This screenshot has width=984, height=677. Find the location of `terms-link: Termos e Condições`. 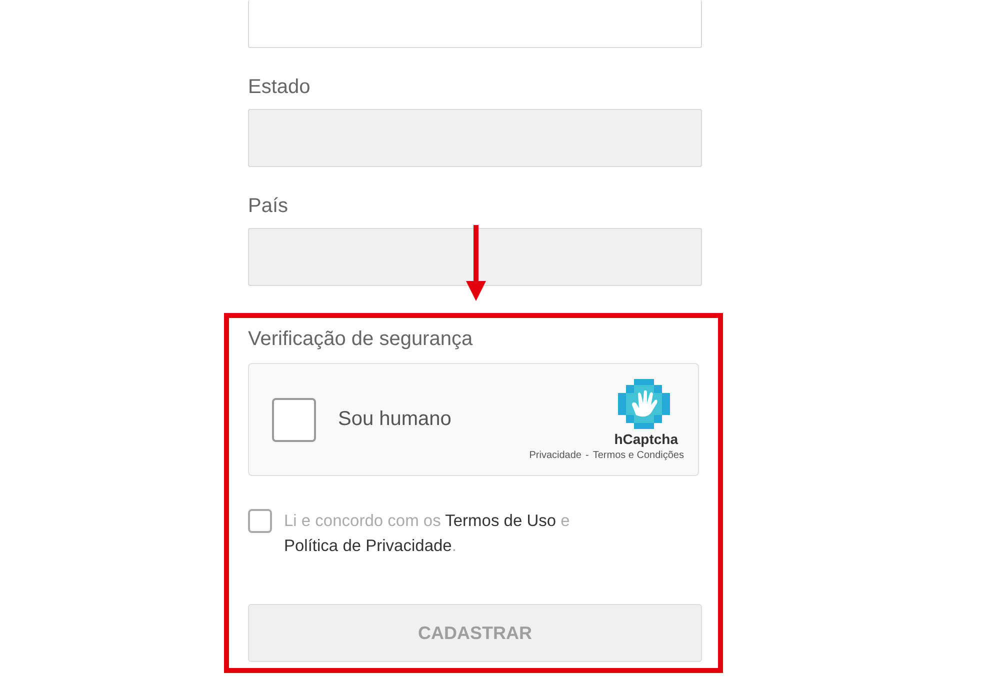

terms-link: Termos e Condições is located at coordinates (638, 455).